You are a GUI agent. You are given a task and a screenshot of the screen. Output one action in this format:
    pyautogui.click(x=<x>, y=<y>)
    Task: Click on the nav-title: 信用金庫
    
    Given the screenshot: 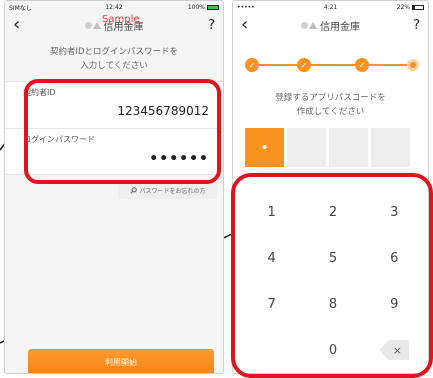 What is the action you would take?
    pyautogui.click(x=330, y=25)
    